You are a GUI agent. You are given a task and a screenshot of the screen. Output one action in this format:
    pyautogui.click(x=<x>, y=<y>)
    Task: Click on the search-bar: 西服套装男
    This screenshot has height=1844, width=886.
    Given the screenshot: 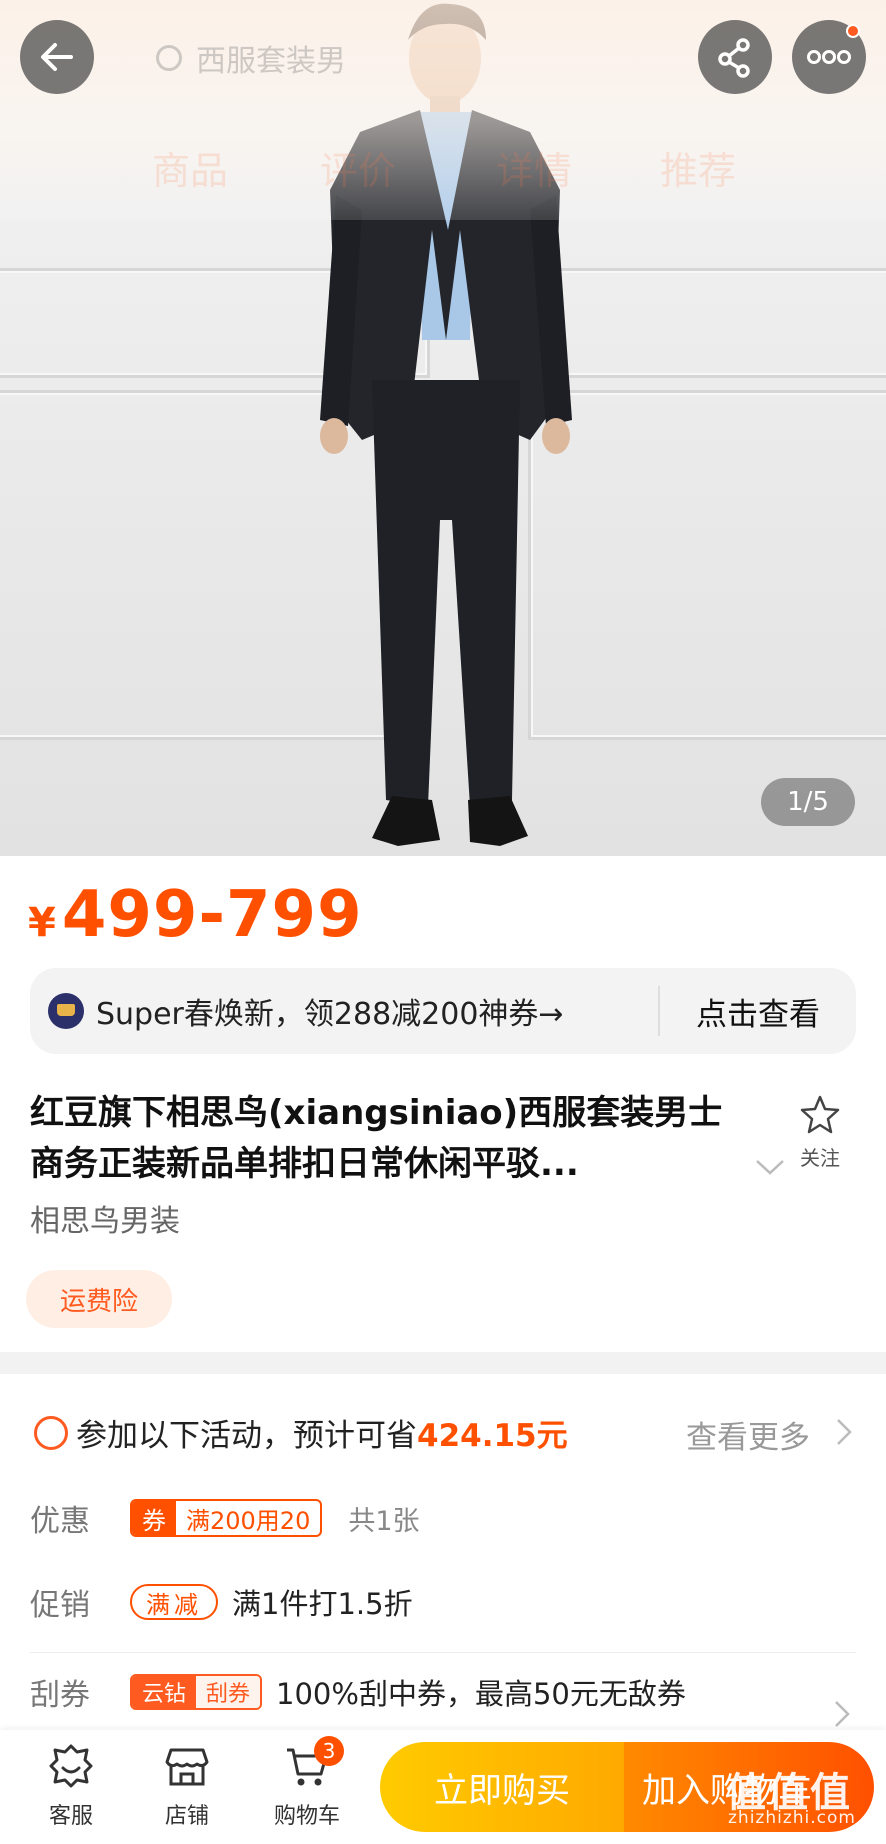 What is the action you would take?
    pyautogui.click(x=350, y=58)
    